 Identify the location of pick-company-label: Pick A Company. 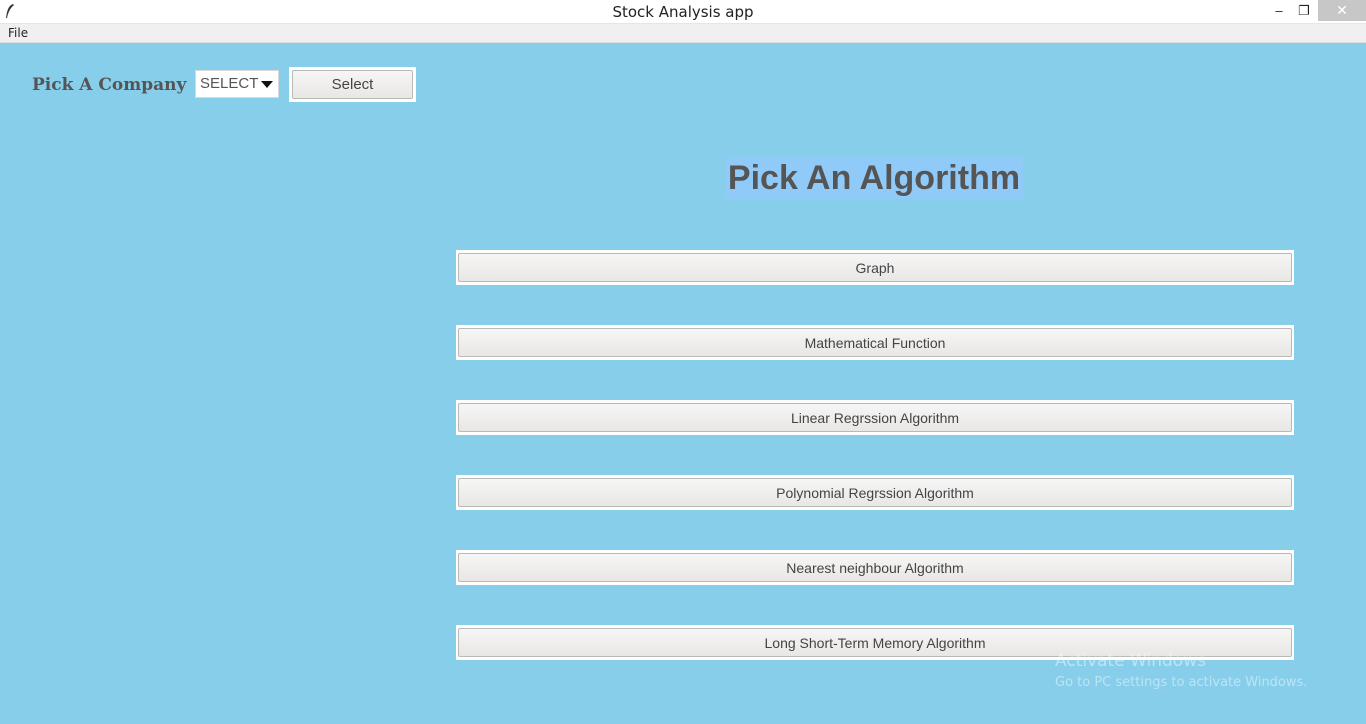
(109, 85).